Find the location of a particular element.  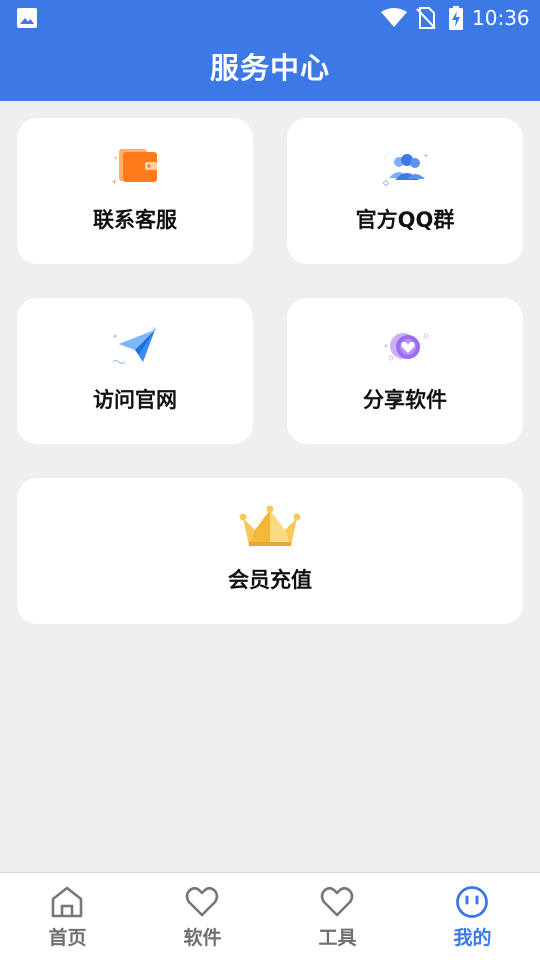

status-bar: 10:36 is located at coordinates (270, 18).